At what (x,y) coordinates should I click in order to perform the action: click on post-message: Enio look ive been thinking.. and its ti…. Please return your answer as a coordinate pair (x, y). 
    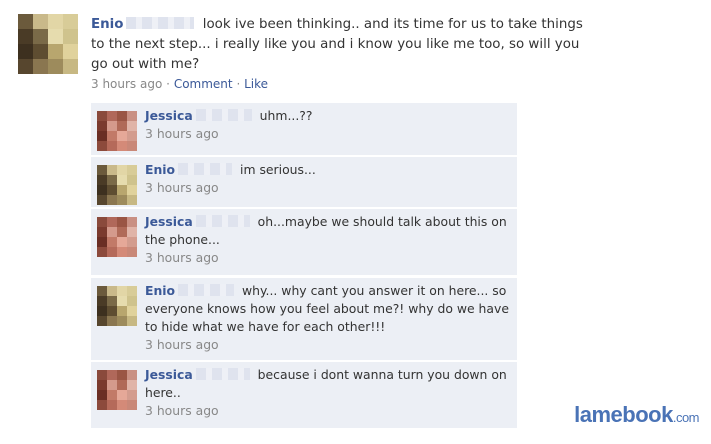
    Looking at the image, I should click on (343, 45).